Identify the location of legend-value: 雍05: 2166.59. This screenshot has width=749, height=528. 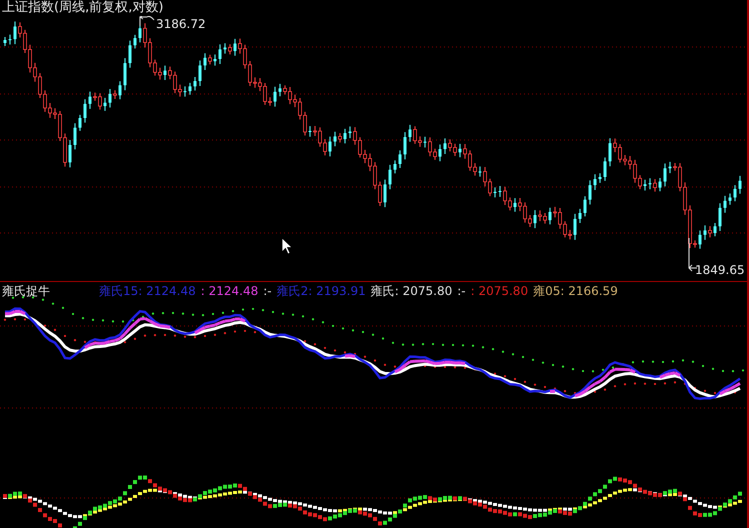
(575, 291).